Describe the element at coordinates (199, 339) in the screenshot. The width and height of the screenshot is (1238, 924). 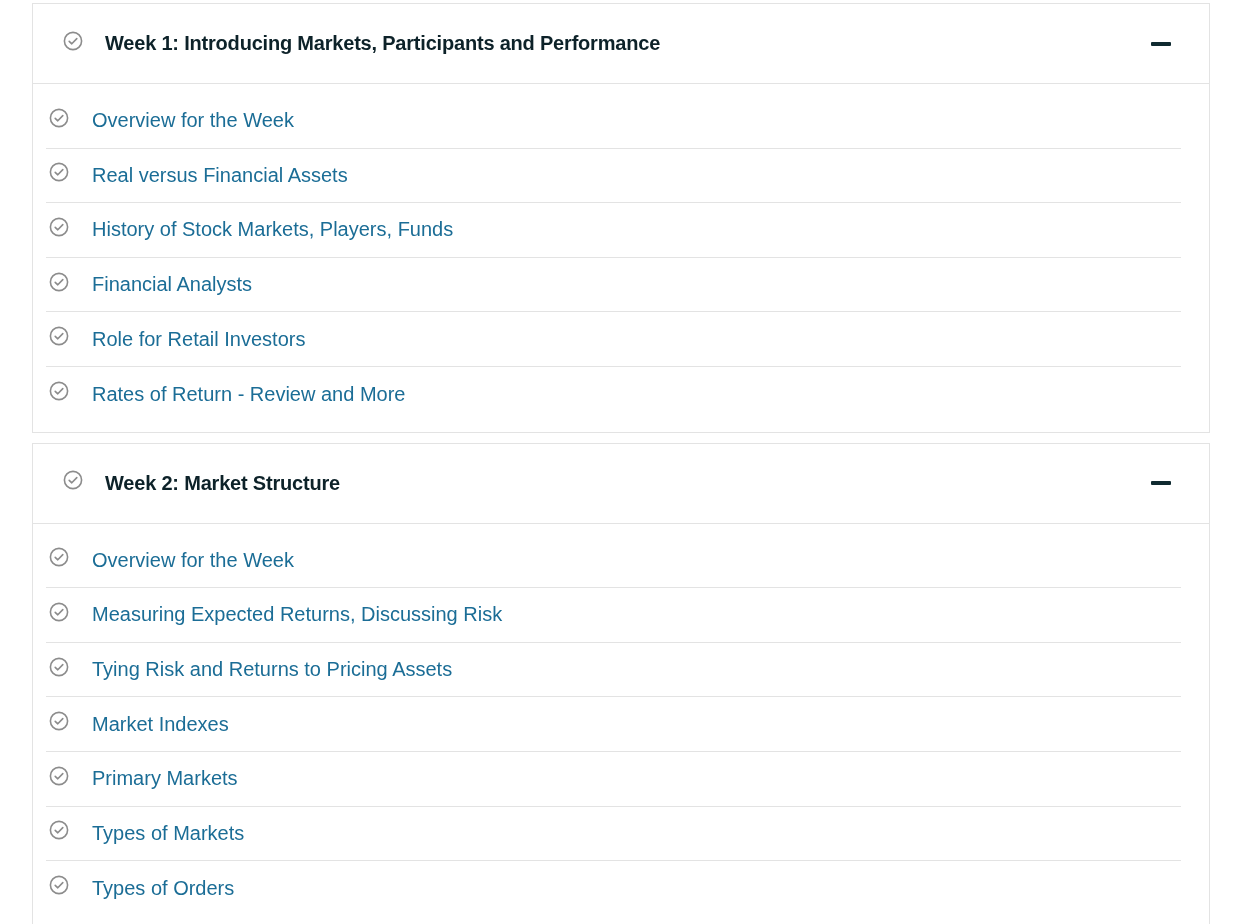
I see `lesson-link: Role for Retail Investors` at that location.